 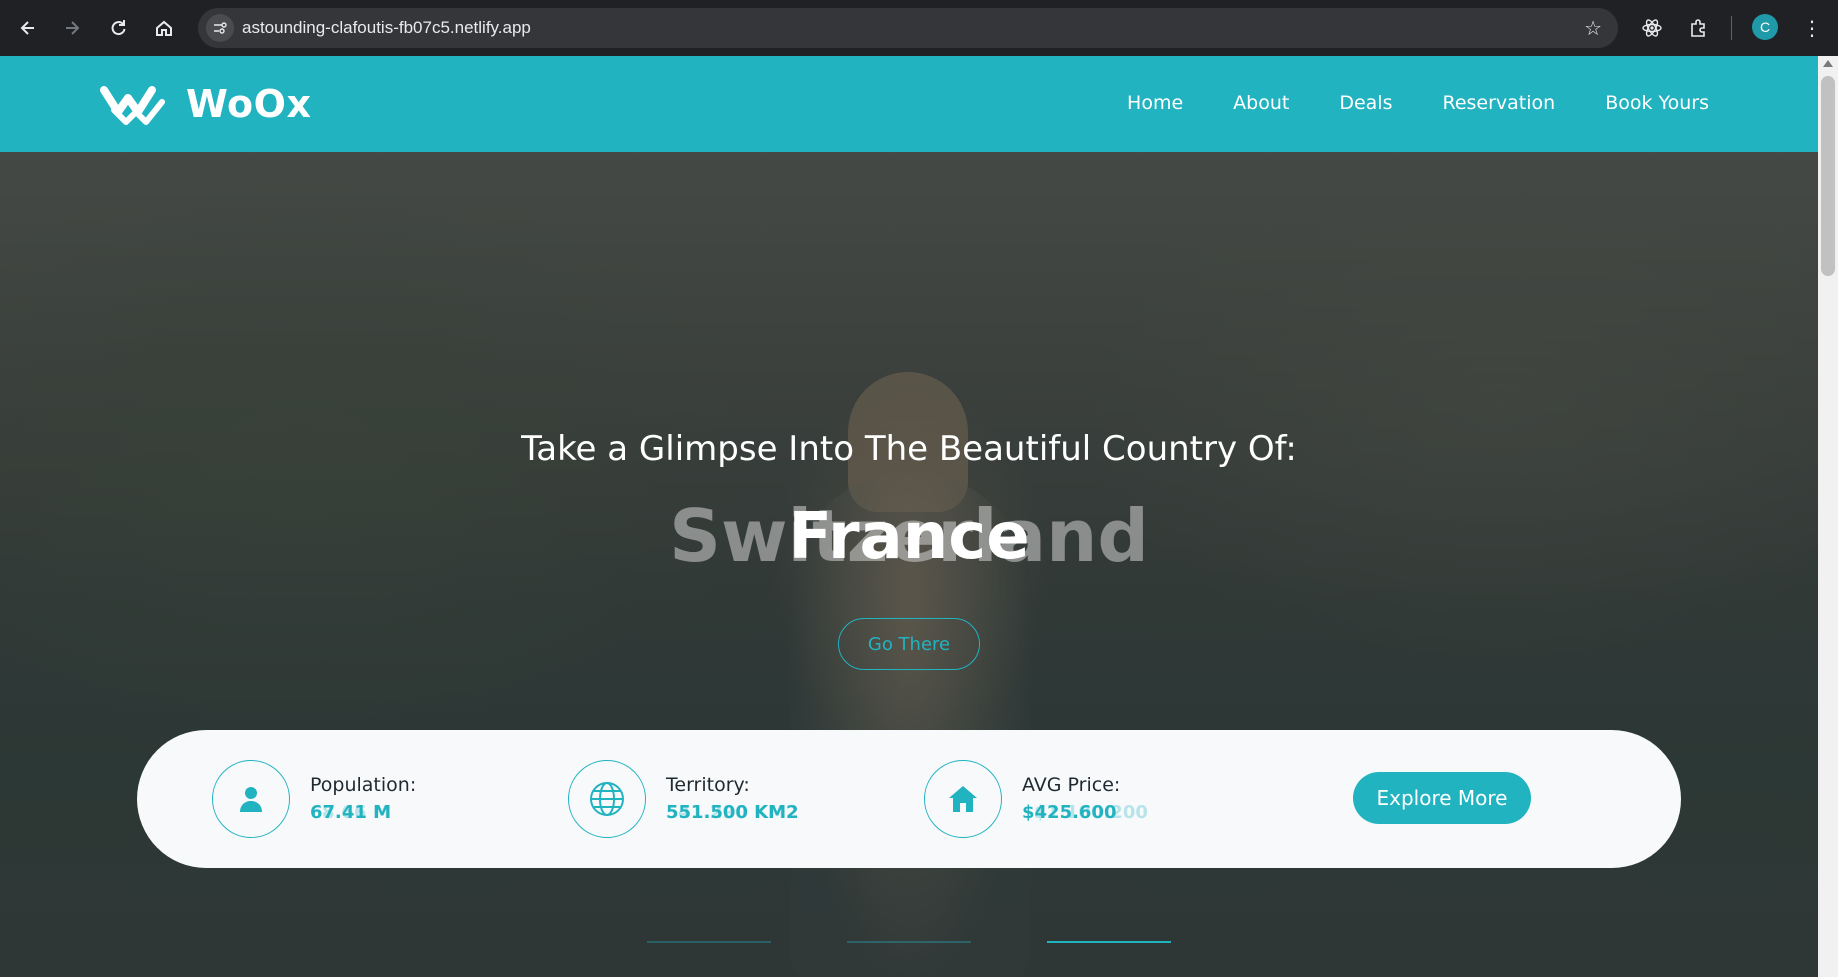 I want to click on nav-reservation: Reservation, so click(x=1498, y=103).